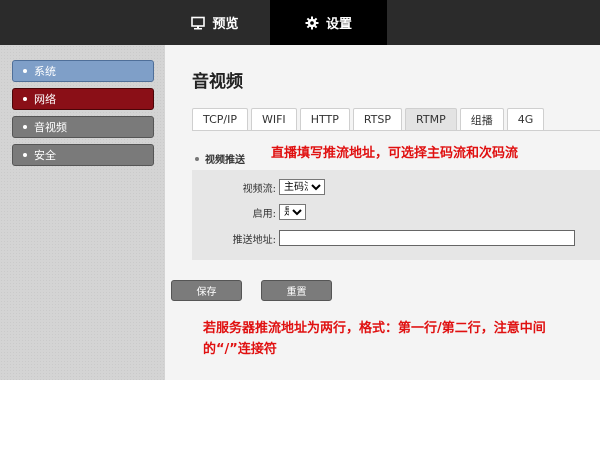 Image resolution: width=600 pixels, height=450 pixels. I want to click on push-url-label: 推送地址:, so click(254, 240).